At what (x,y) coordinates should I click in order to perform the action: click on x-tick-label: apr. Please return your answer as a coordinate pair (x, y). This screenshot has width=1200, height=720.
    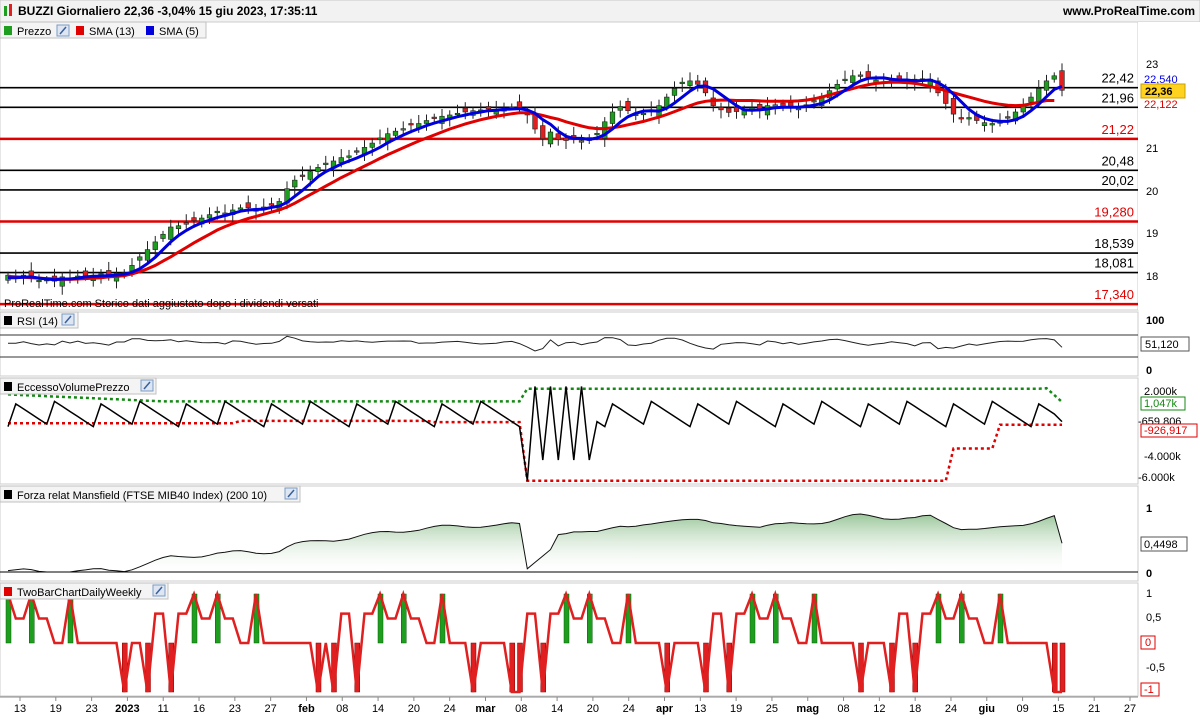
    Looking at the image, I should click on (665, 709).